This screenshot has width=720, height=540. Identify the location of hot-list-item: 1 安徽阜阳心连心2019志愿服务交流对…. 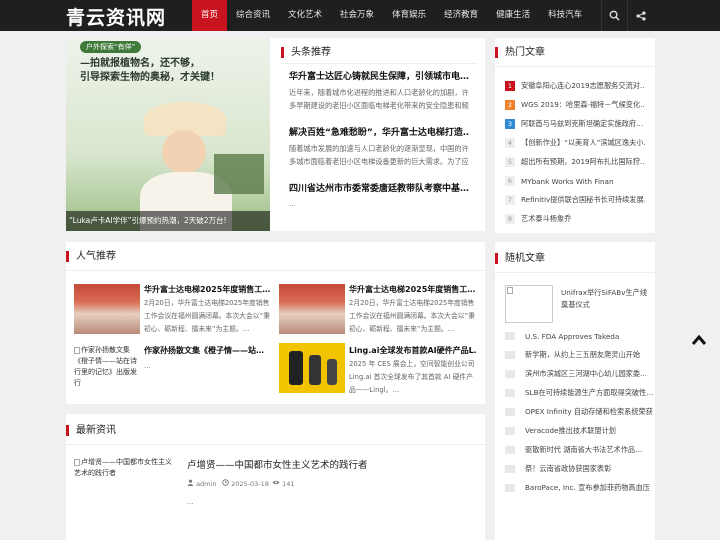
(575, 86).